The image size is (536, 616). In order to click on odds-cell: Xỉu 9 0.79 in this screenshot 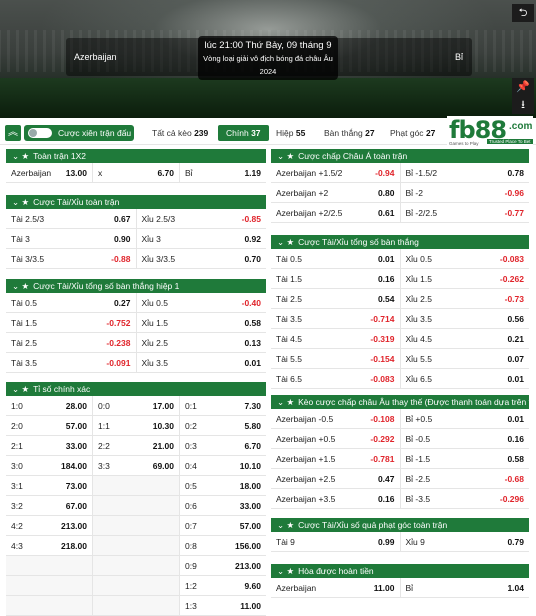, I will do `click(465, 541)`.